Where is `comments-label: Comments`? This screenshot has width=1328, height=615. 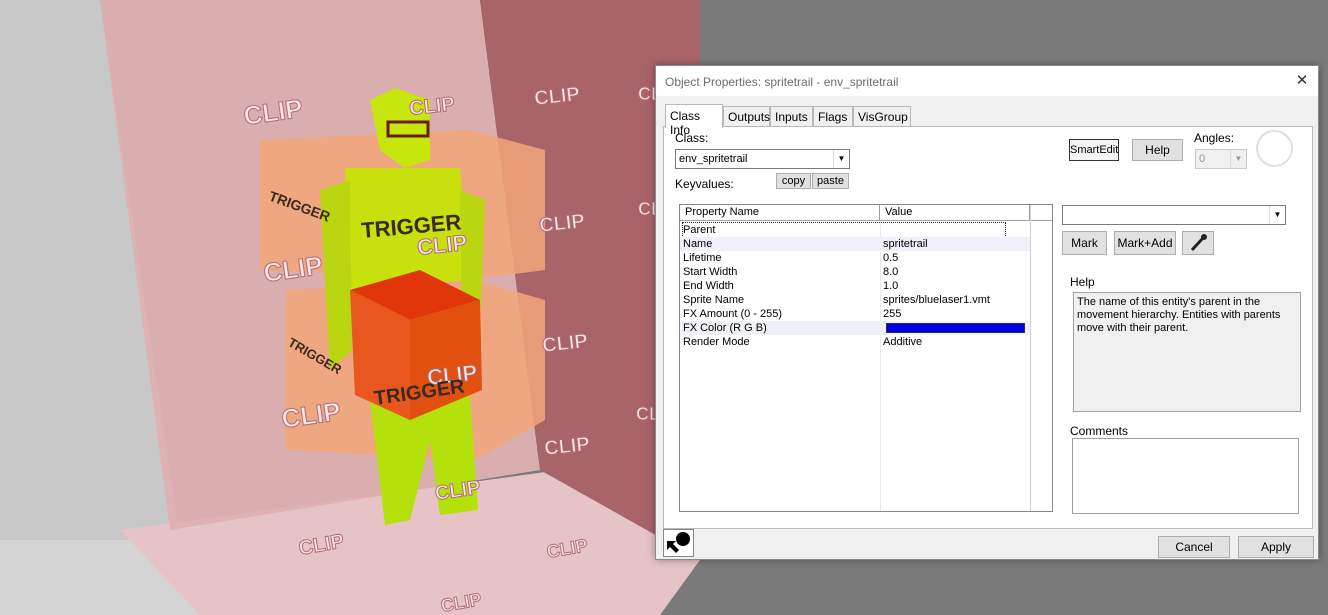
comments-label: Comments is located at coordinates (1099, 431).